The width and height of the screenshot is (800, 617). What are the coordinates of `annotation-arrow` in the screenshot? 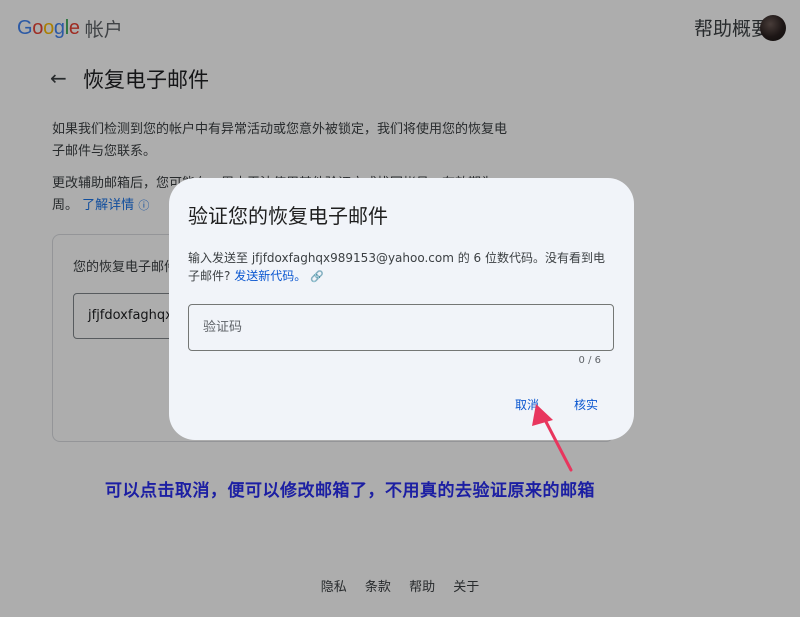 It's located at (552, 438).